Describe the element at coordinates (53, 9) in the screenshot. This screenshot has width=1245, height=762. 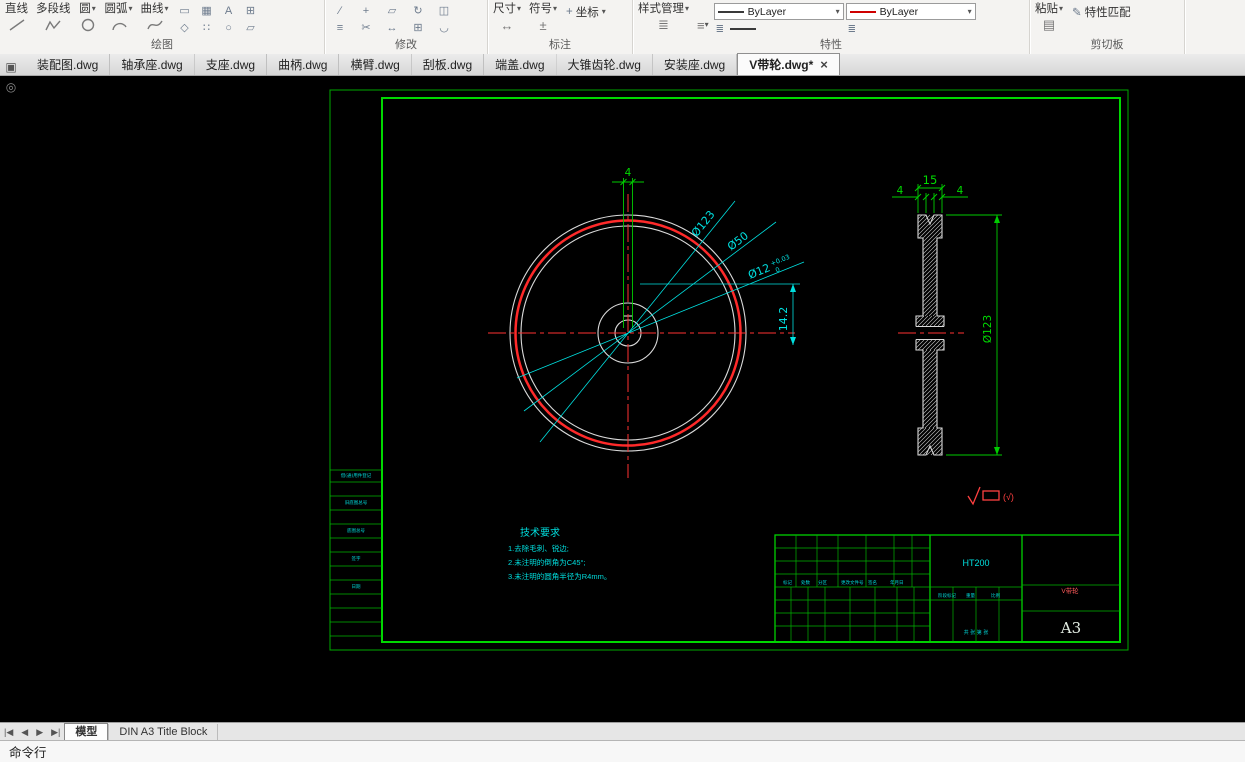
I see `tool-polyline-label: 多段线` at that location.